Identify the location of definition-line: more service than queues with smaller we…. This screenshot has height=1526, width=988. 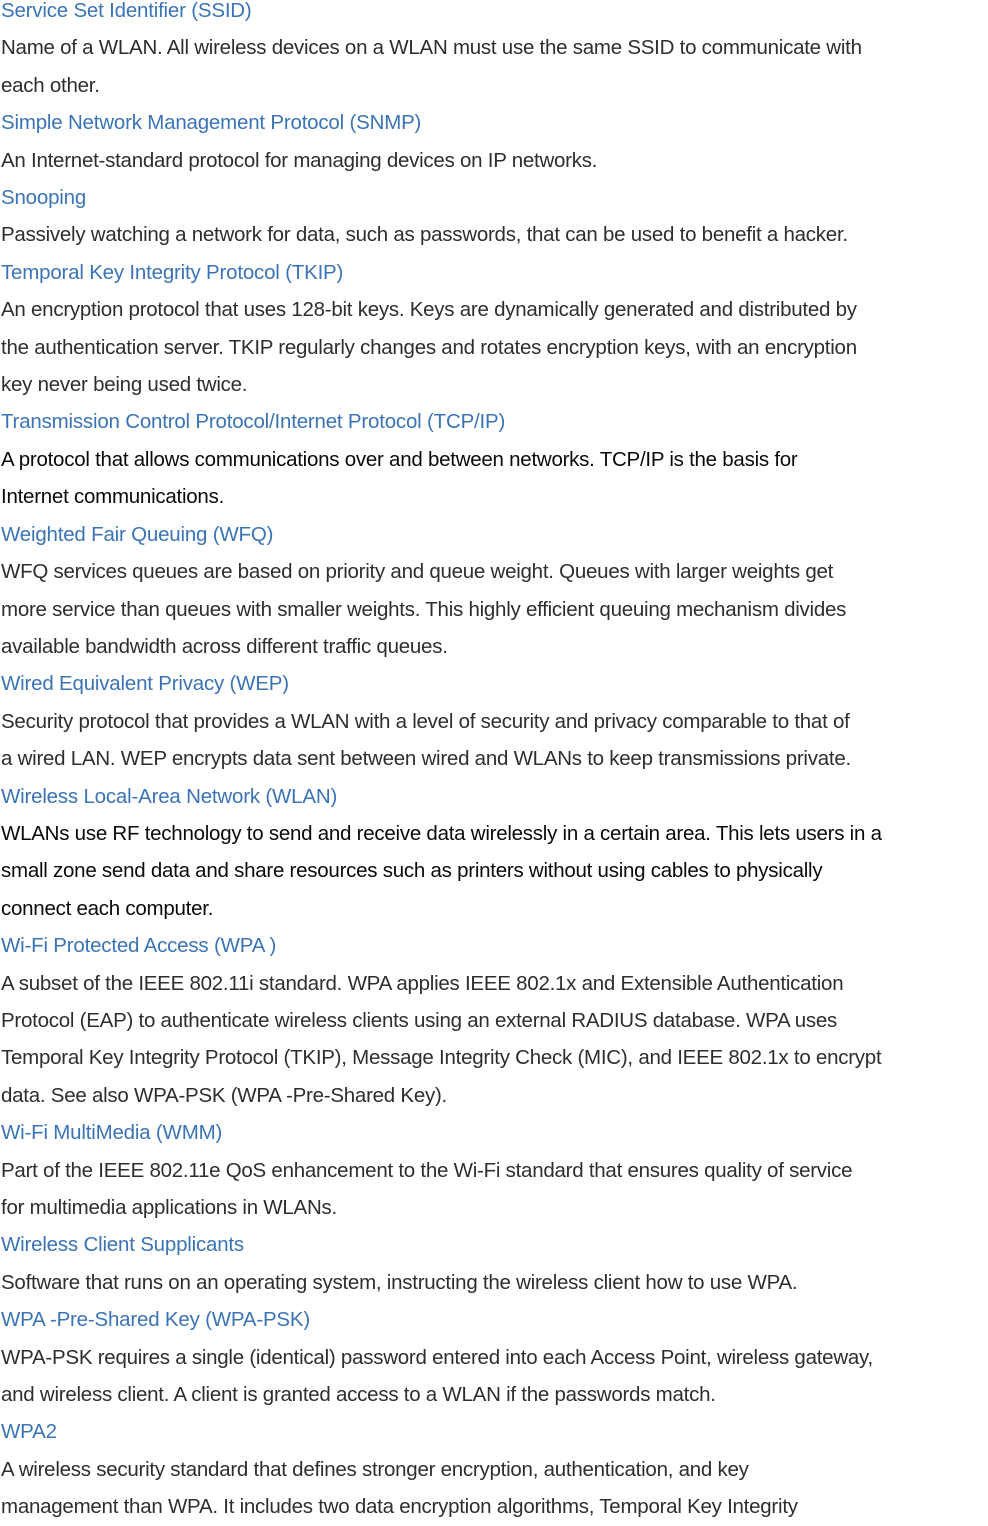
(424, 609).